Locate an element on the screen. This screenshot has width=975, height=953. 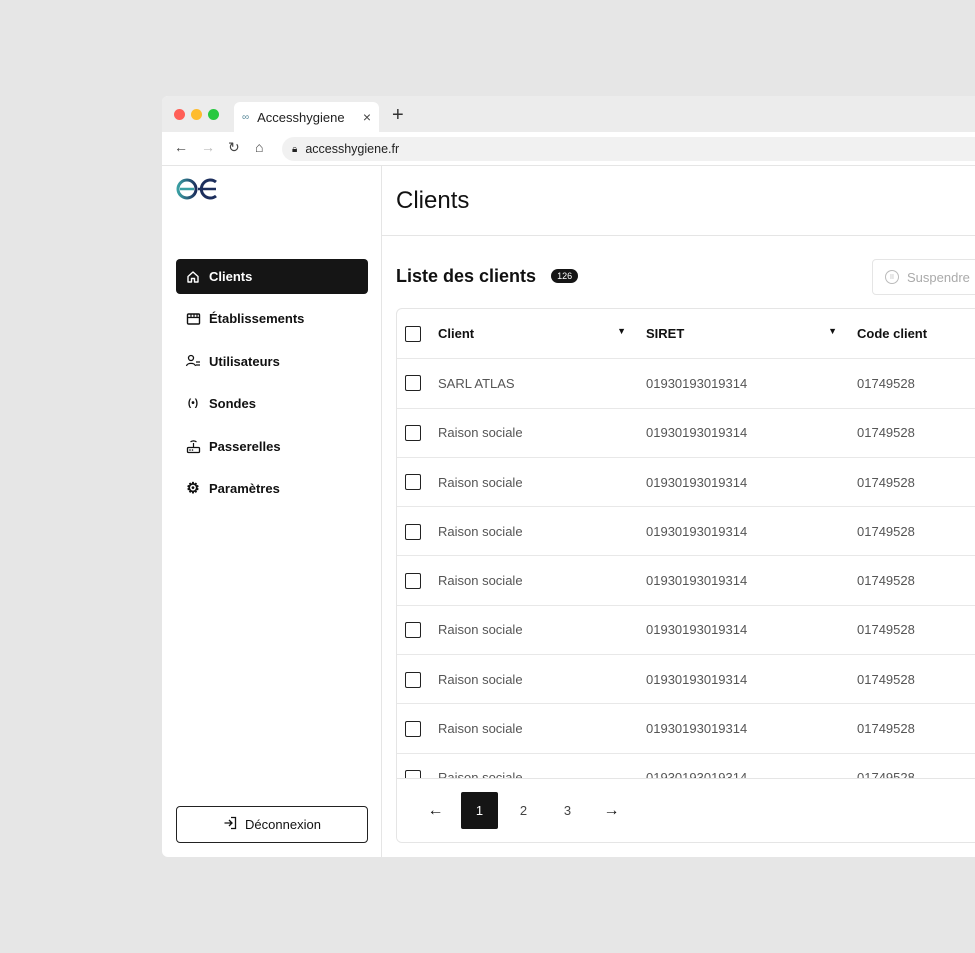
column-header-client: Client ▼ is located at coordinates (542, 334).